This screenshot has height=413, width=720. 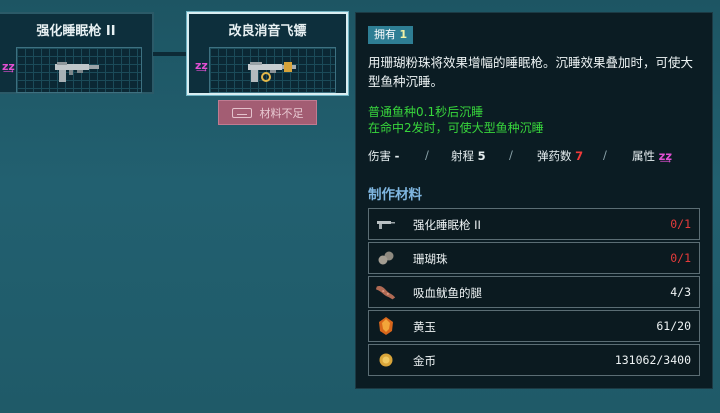 What do you see at coordinates (386, 224) in the screenshot?
I see `gun-icon` at bounding box center [386, 224].